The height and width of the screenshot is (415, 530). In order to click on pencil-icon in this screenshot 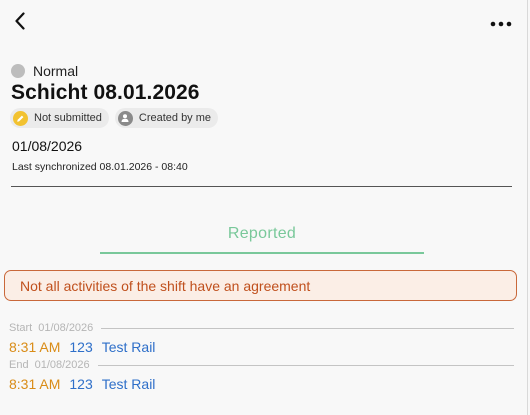, I will do `click(20, 118)`.